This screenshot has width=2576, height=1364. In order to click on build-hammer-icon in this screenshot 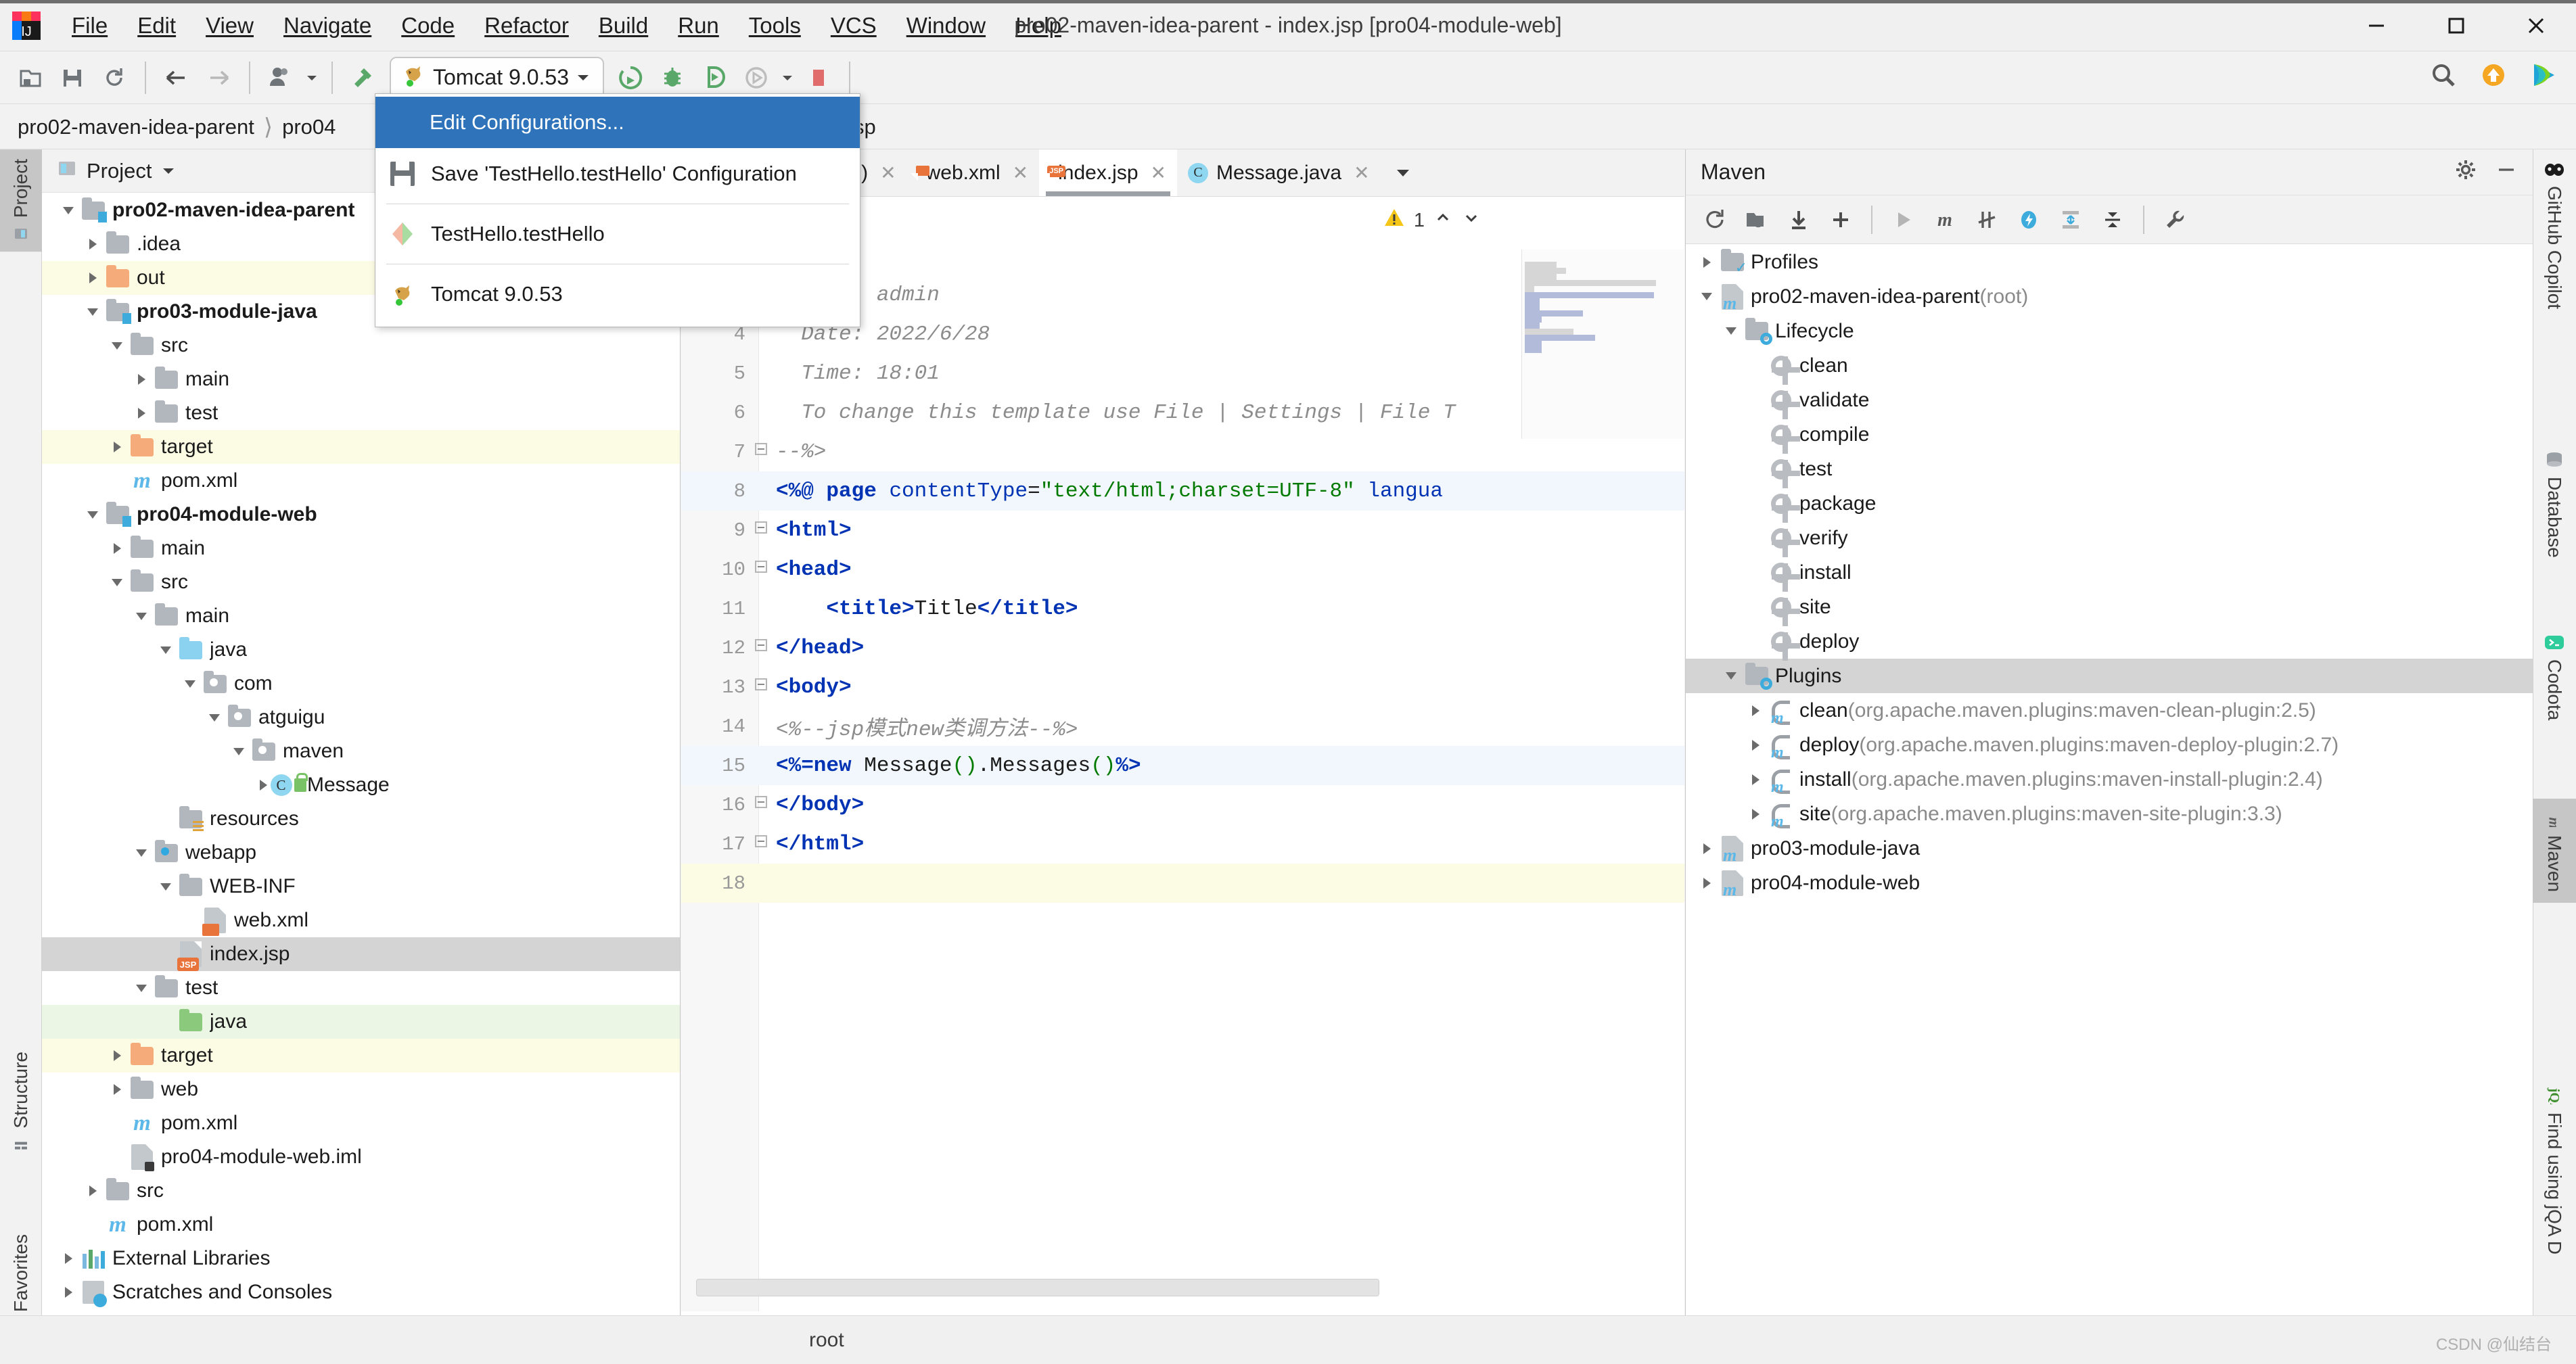, I will do `click(363, 78)`.